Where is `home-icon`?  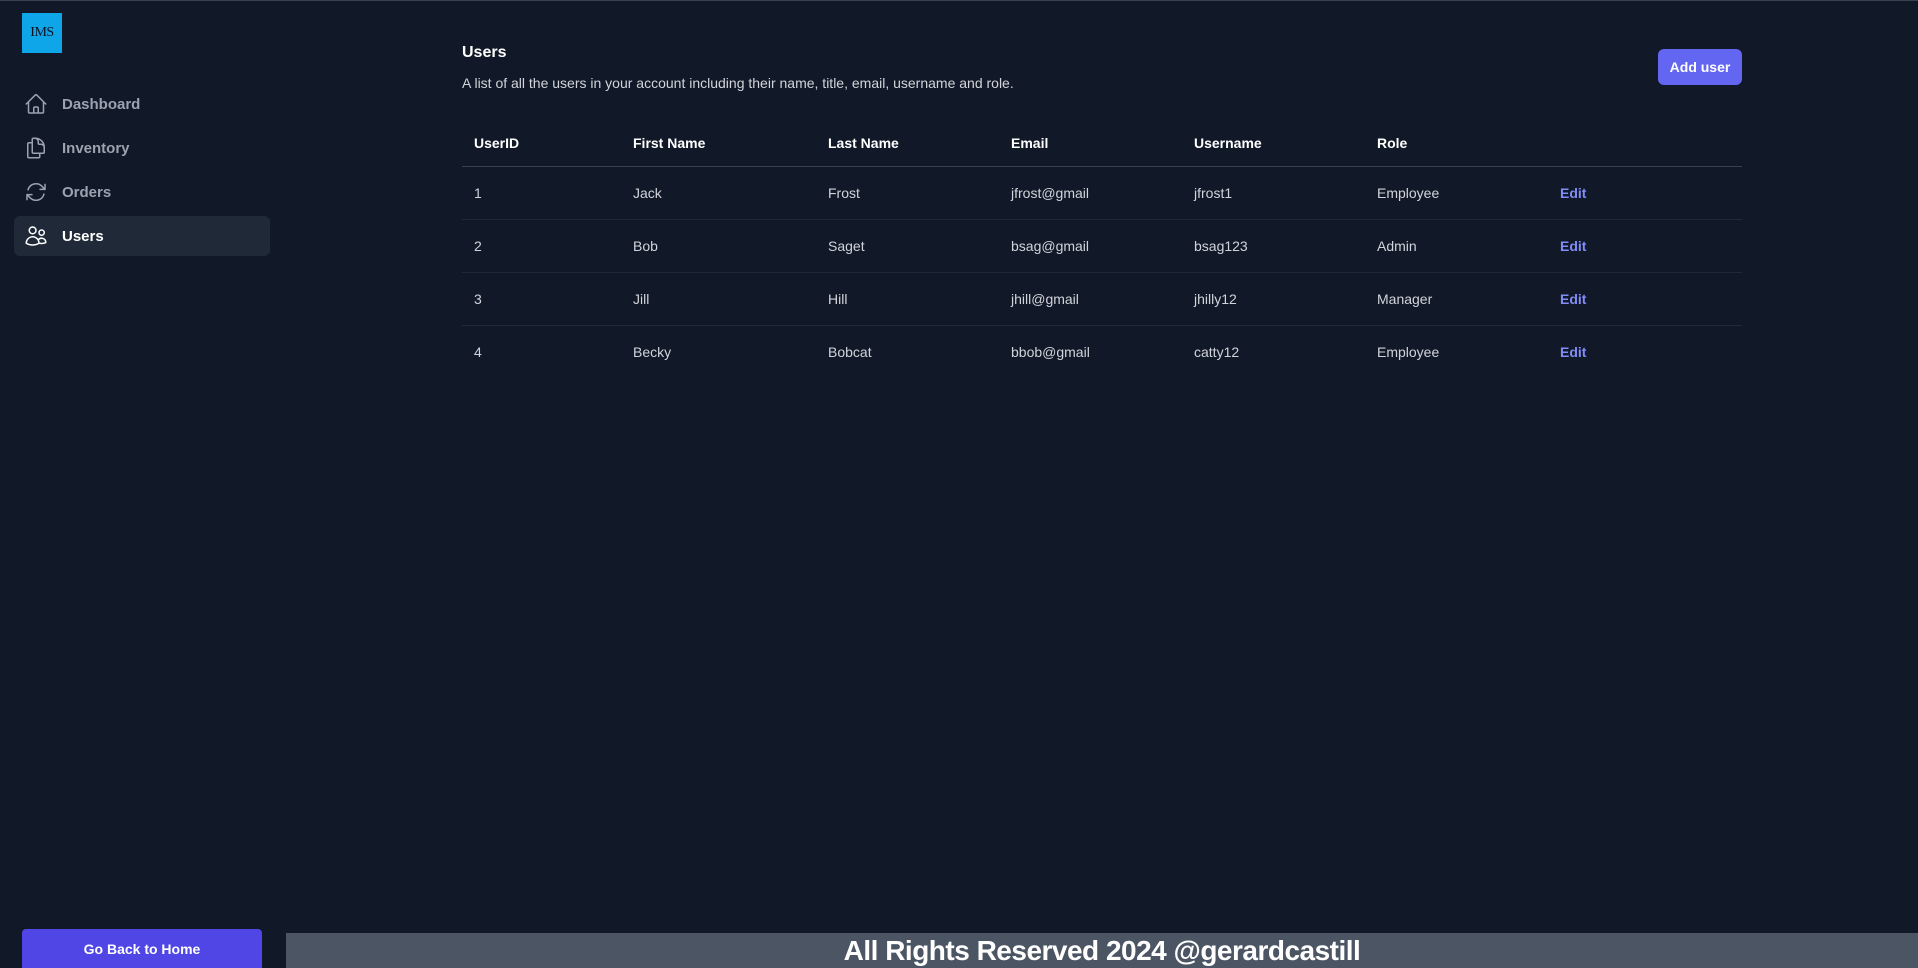
home-icon is located at coordinates (36, 104).